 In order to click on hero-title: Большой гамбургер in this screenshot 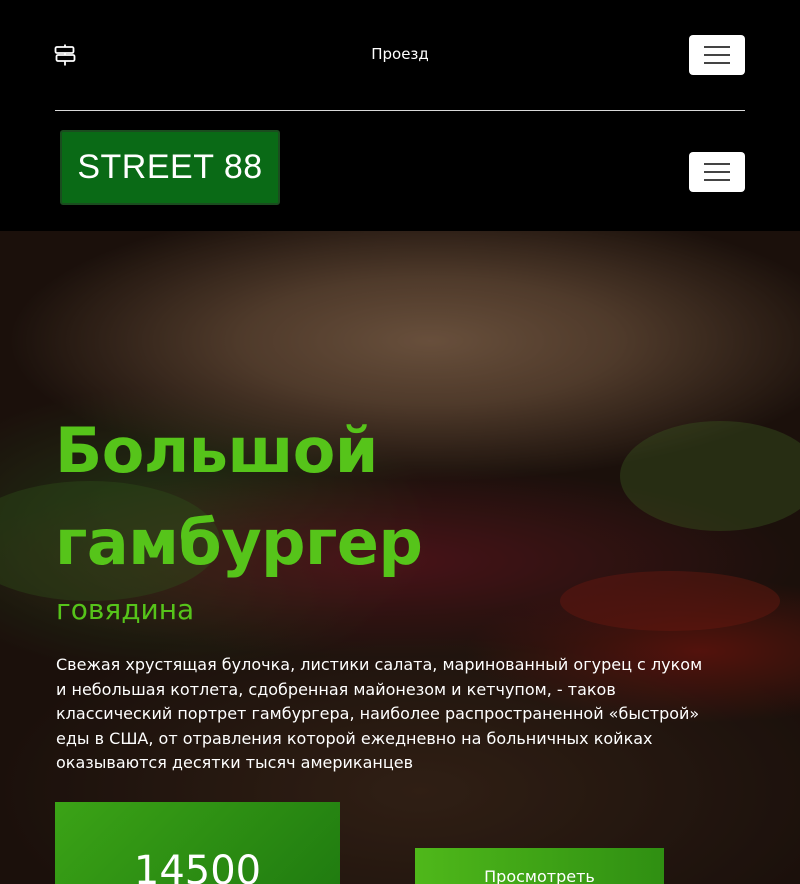, I will do `click(239, 496)`.